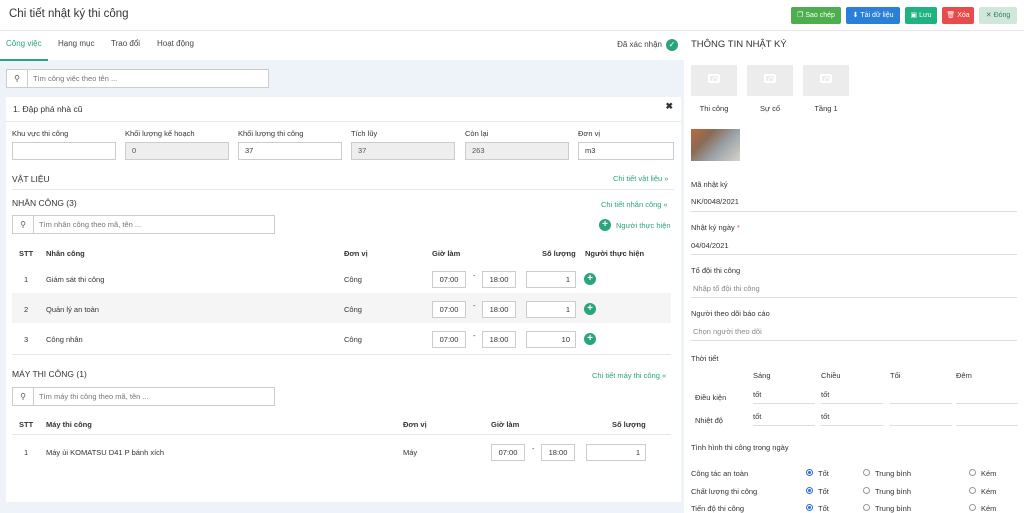 The width and height of the screenshot is (1024, 513). Describe the element at coordinates (714, 108) in the screenshot. I see `photo-label: Thi công` at that location.